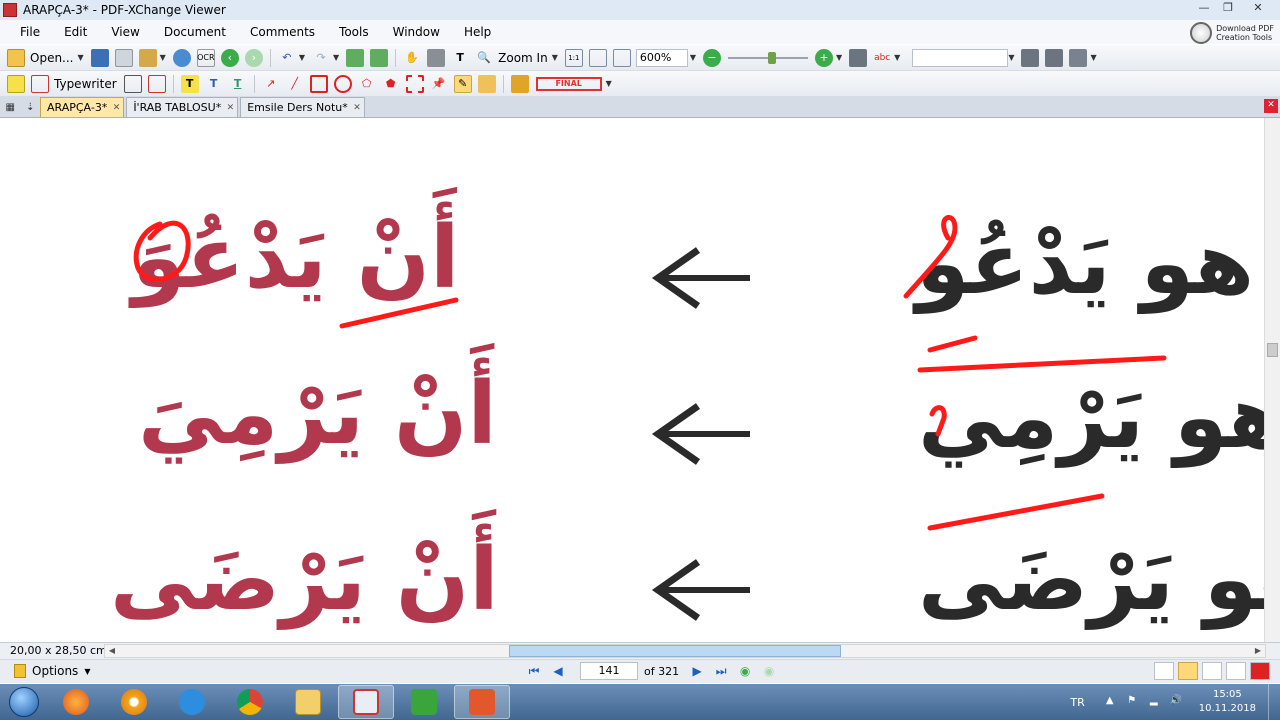  I want to click on options-menu: Options ▼, so click(52, 671).